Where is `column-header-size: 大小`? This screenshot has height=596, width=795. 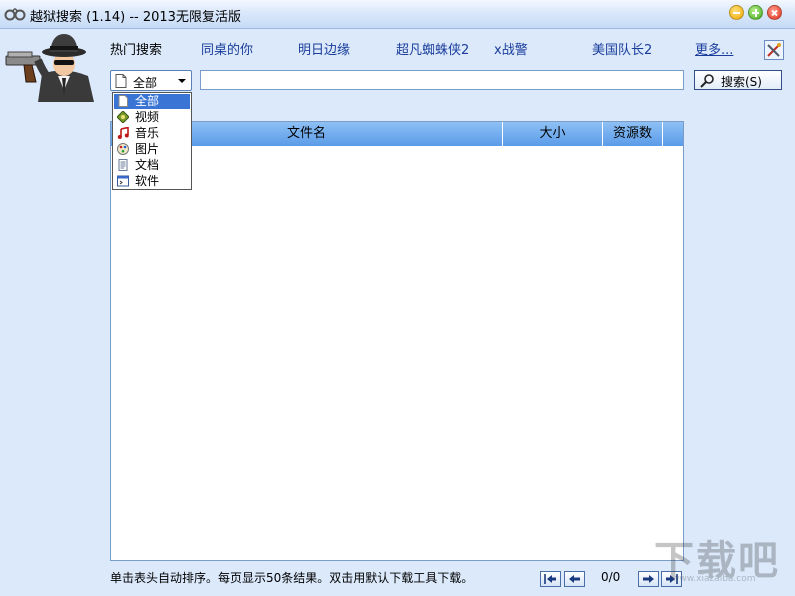 column-header-size: 大小 is located at coordinates (553, 134).